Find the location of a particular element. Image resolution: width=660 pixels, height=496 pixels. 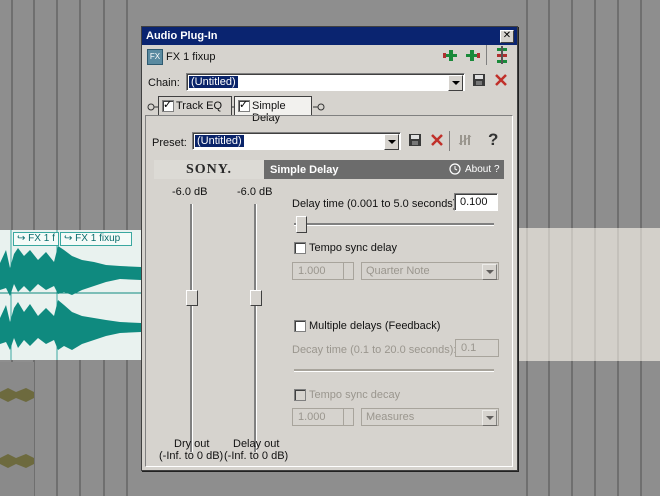

track-eq-checkbox is located at coordinates (168, 105).